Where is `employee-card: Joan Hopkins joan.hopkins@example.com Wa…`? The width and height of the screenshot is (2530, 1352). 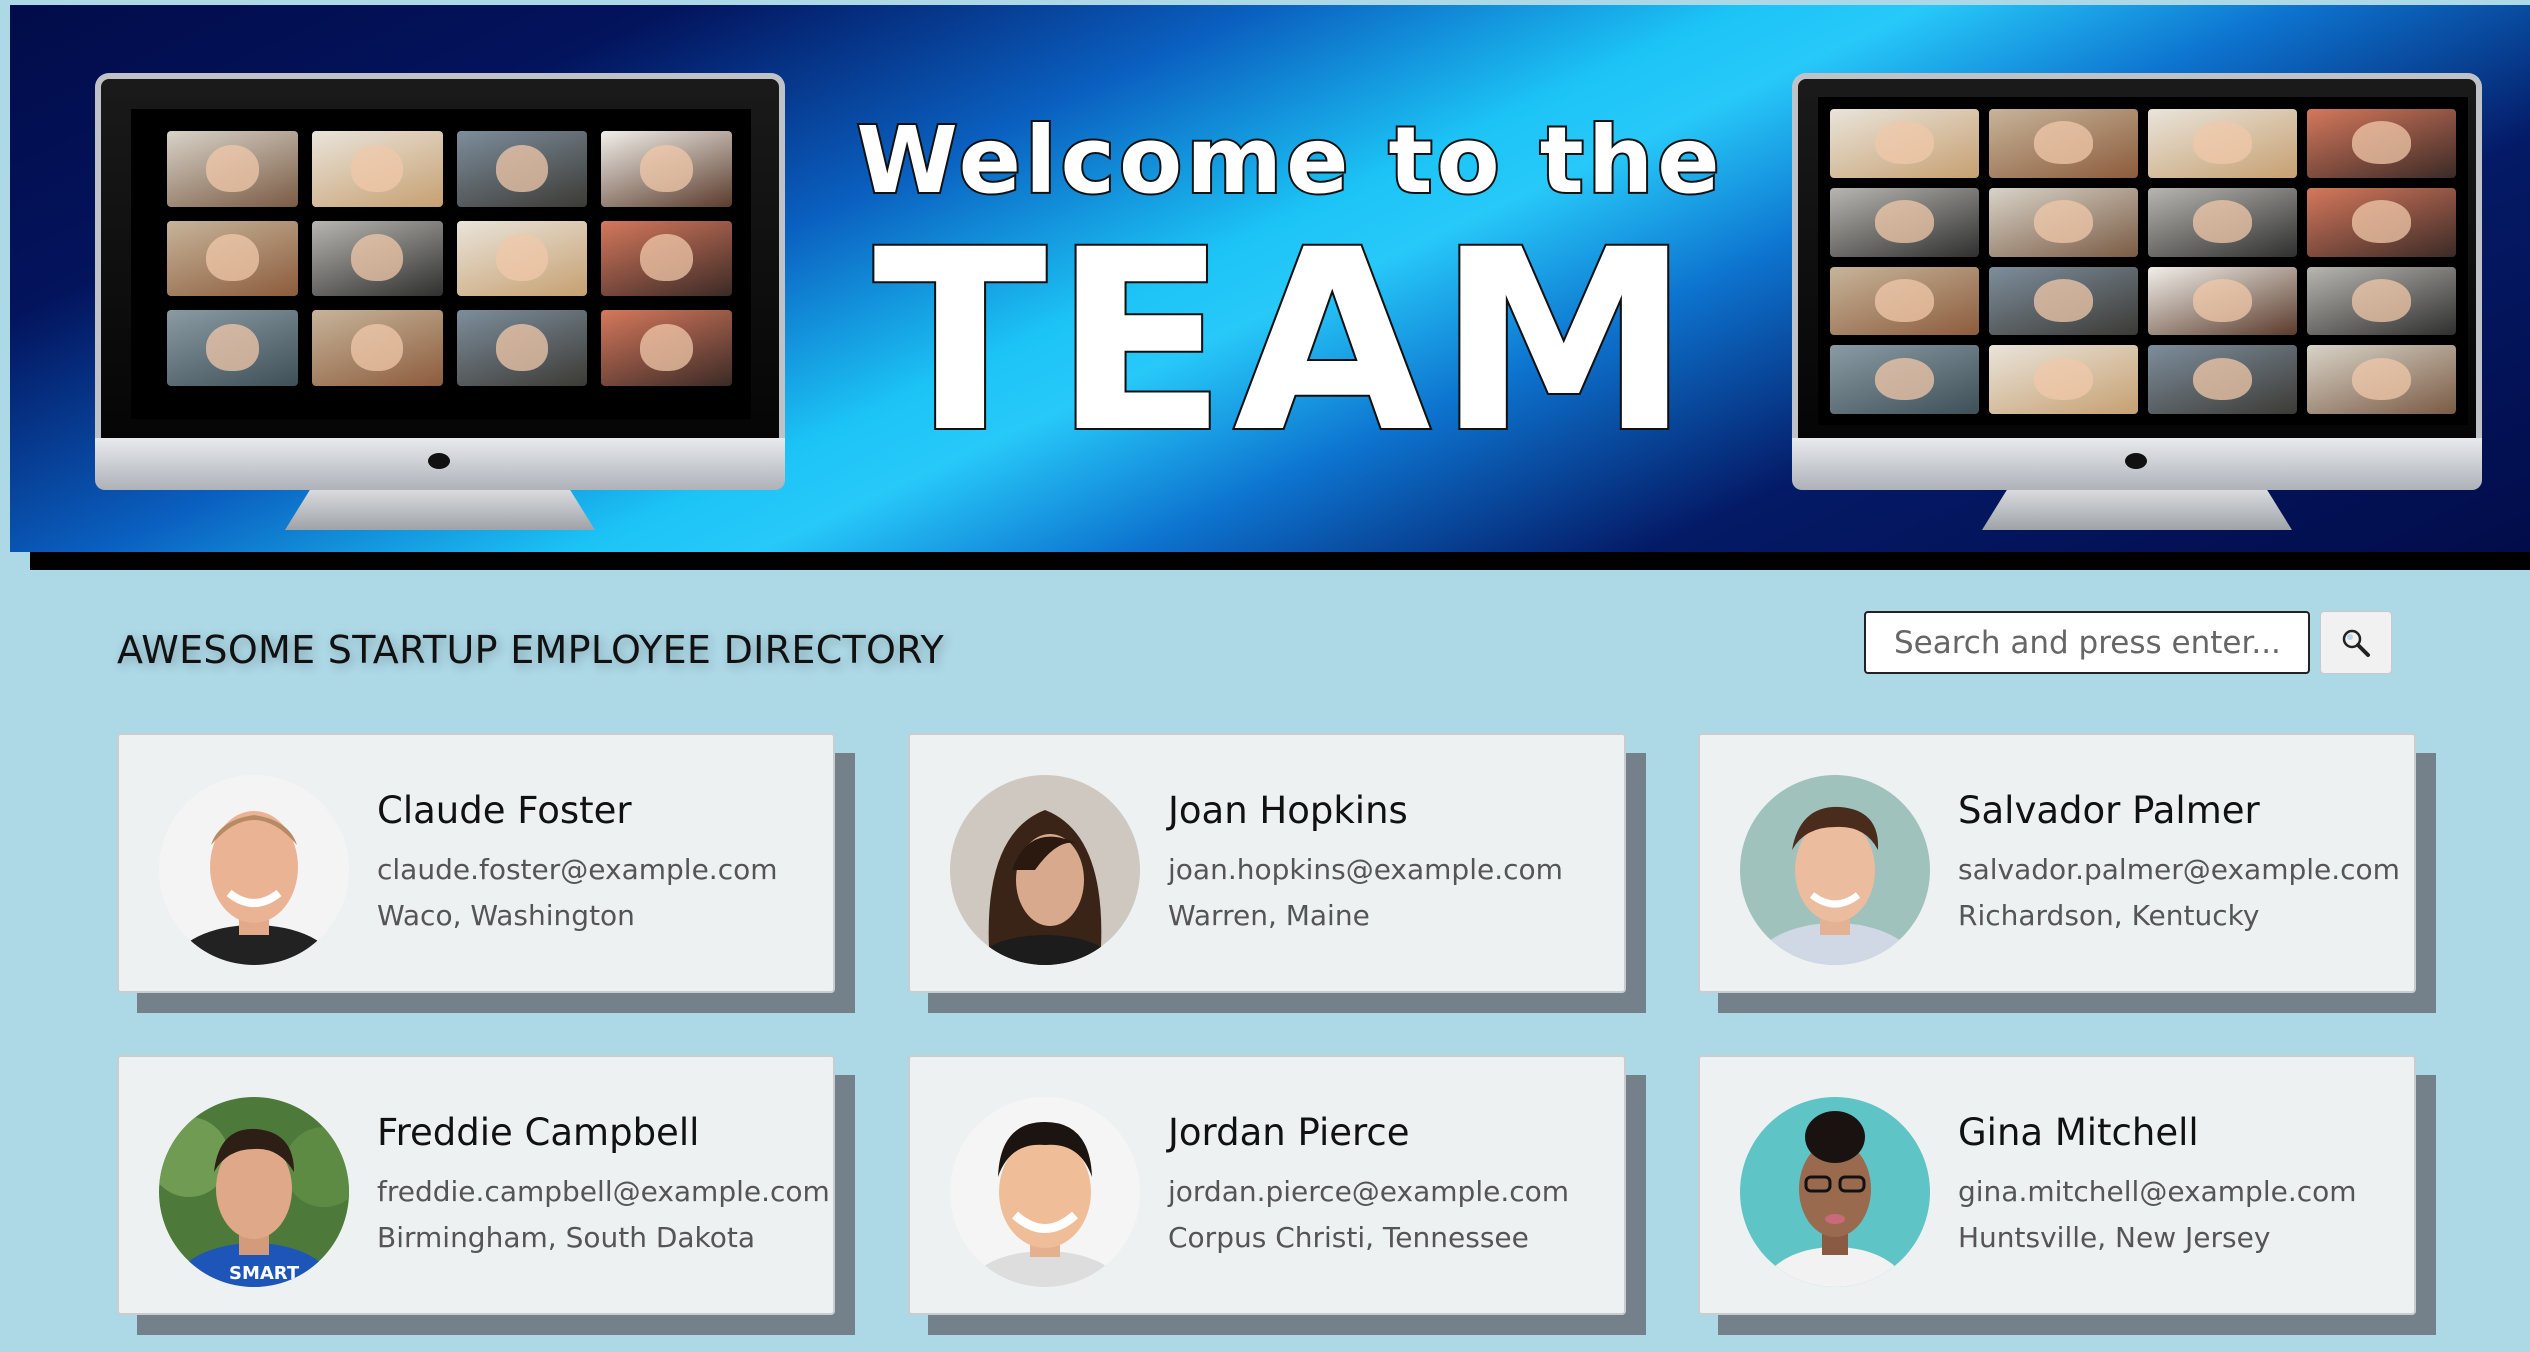 employee-card: Joan Hopkins joan.hopkins@example.com Wa… is located at coordinates (1277, 873).